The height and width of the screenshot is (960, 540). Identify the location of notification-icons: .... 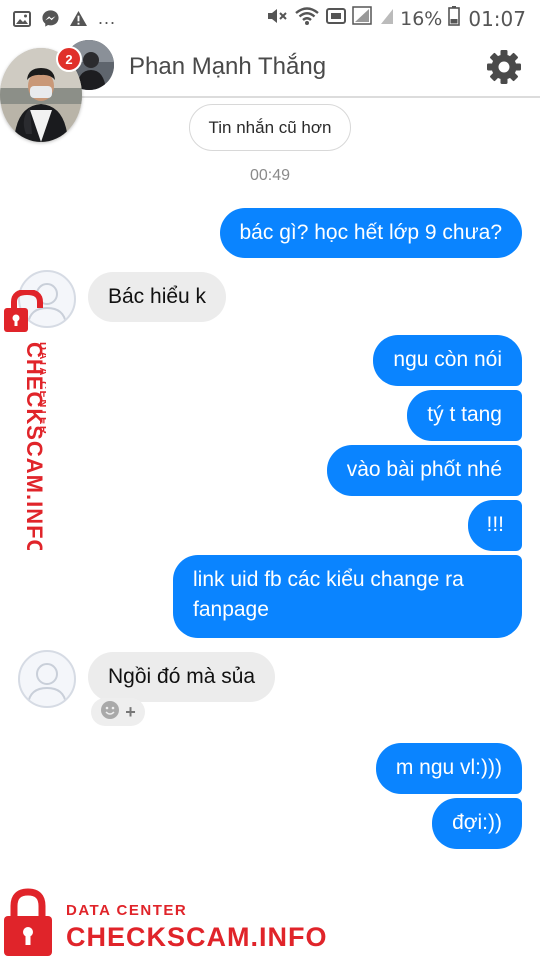
(64, 18).